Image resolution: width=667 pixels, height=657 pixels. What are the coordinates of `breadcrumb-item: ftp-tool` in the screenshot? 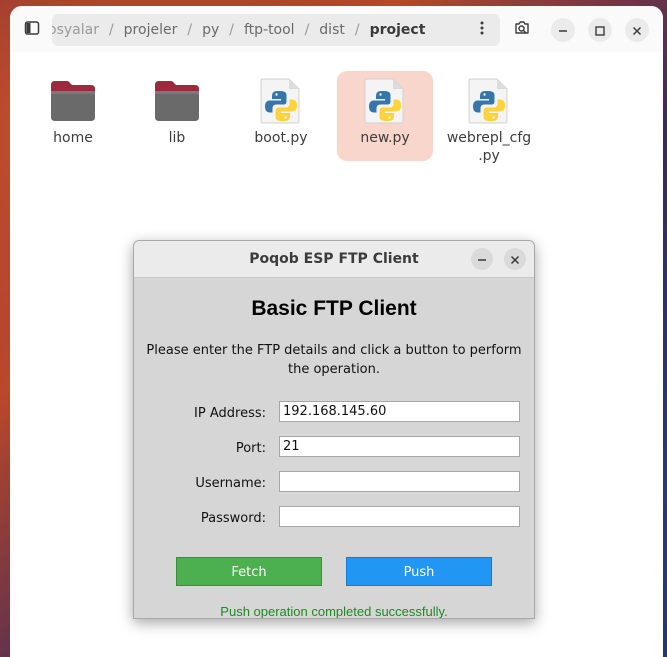 It's located at (269, 30).